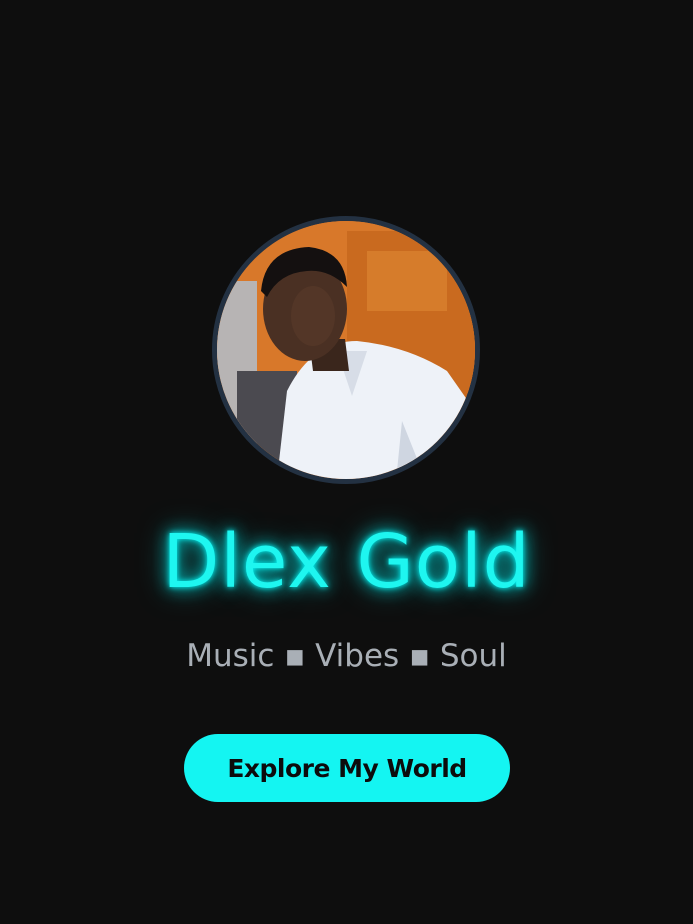 This screenshot has height=924, width=693. I want to click on profile-name: Dlex Gold, so click(346, 562).